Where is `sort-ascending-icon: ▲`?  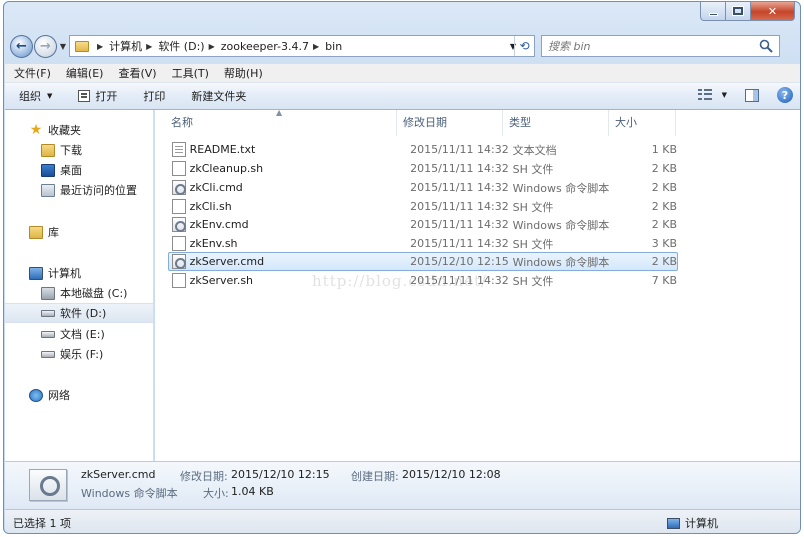
sort-ascending-icon: ▲ is located at coordinates (279, 112).